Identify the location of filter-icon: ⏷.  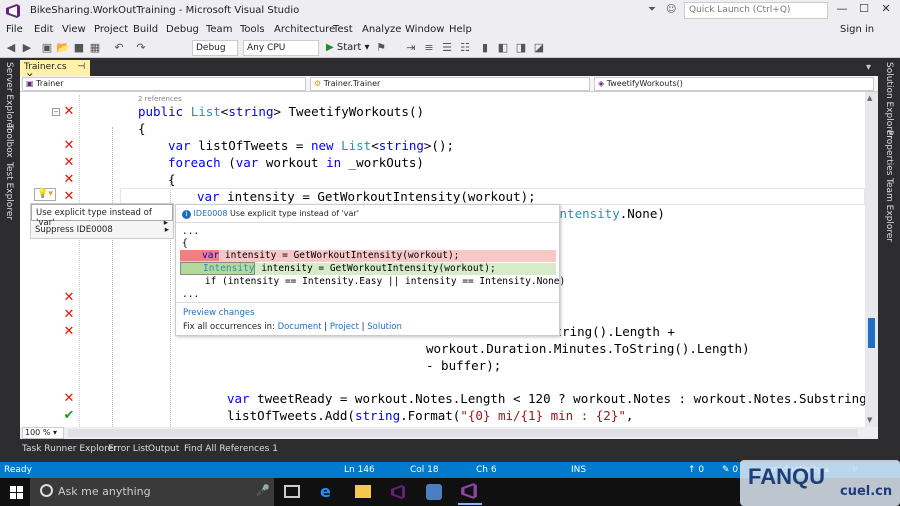
(652, 9).